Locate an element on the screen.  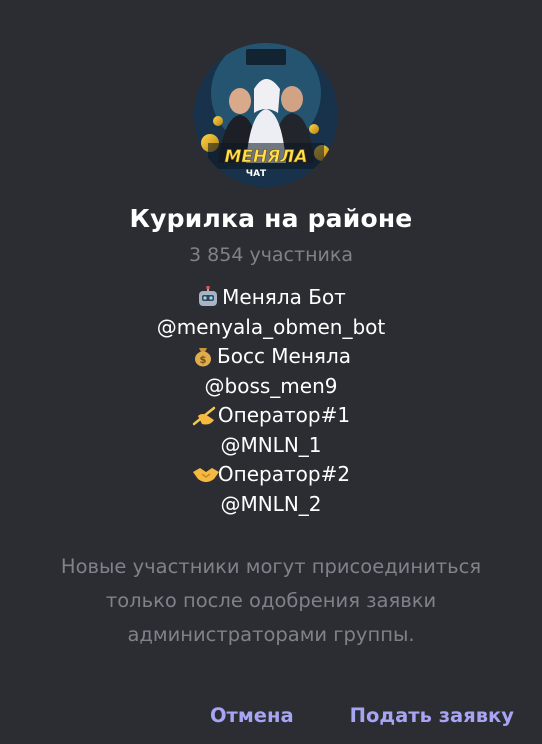
boss-username-link: @boss_men9 is located at coordinates (271, 386).